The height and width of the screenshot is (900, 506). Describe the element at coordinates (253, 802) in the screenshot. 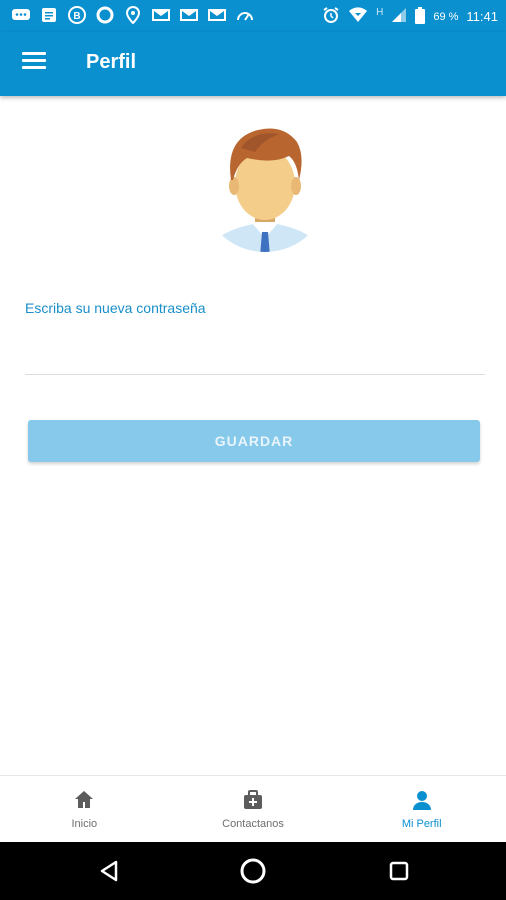

I see `medkit-icon` at that location.